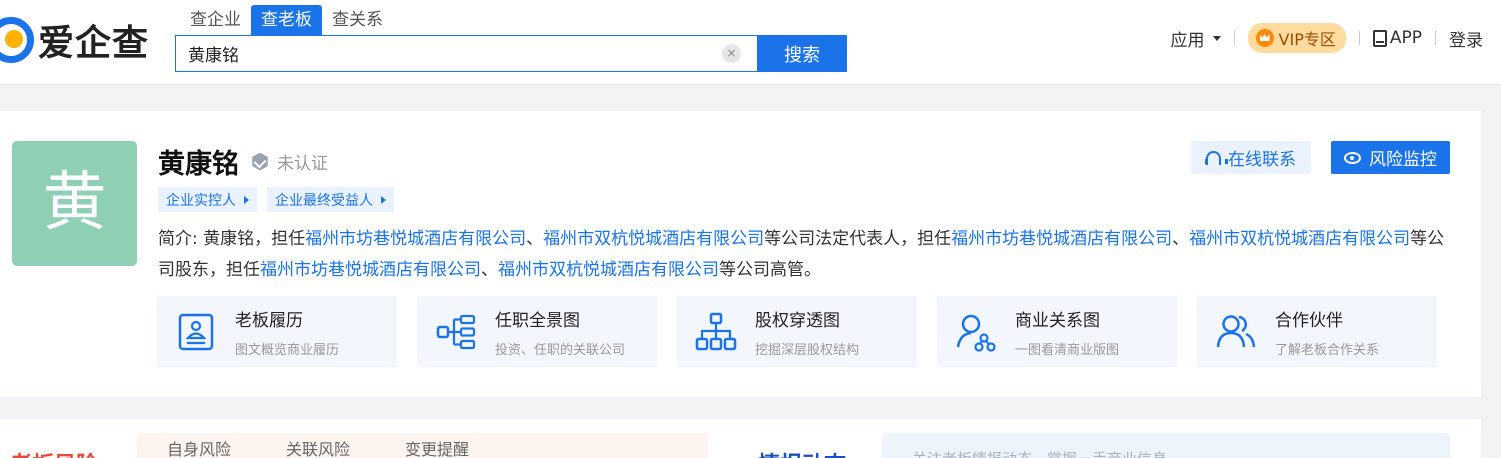  Describe the element at coordinates (1067, 332) in the screenshot. I see `feature-text: 商业关系图 一图看清商业版图` at that location.